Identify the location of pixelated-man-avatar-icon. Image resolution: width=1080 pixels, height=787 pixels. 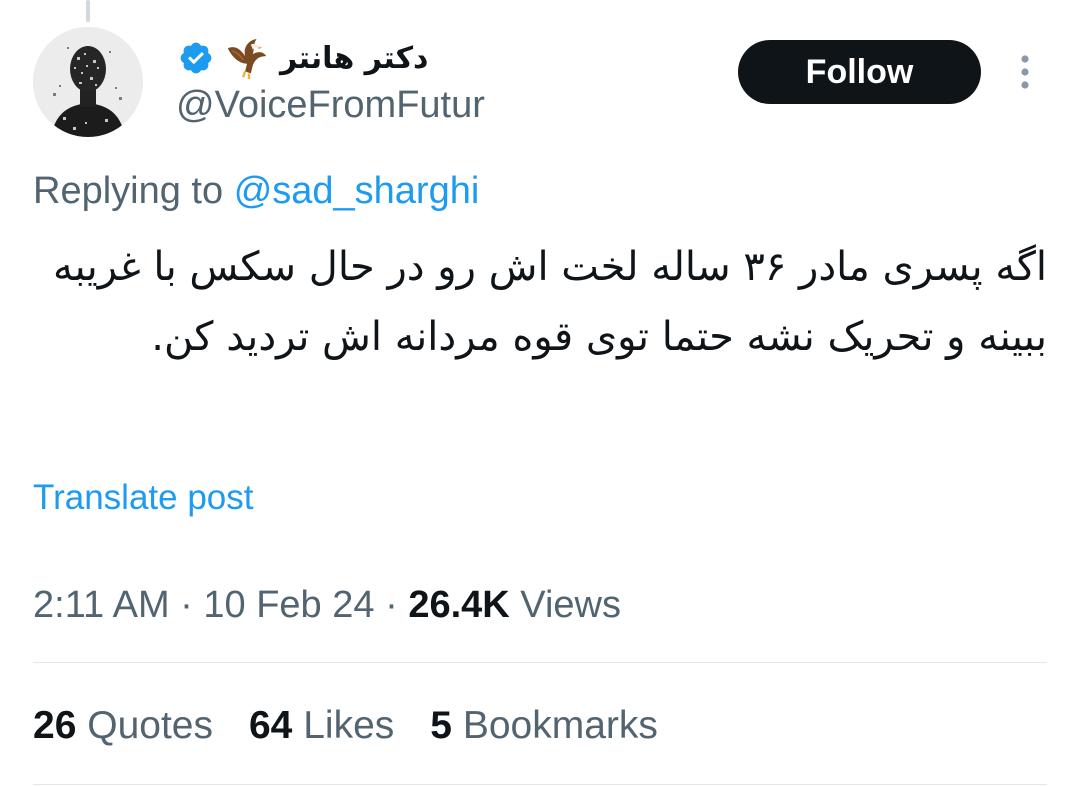
(88, 82).